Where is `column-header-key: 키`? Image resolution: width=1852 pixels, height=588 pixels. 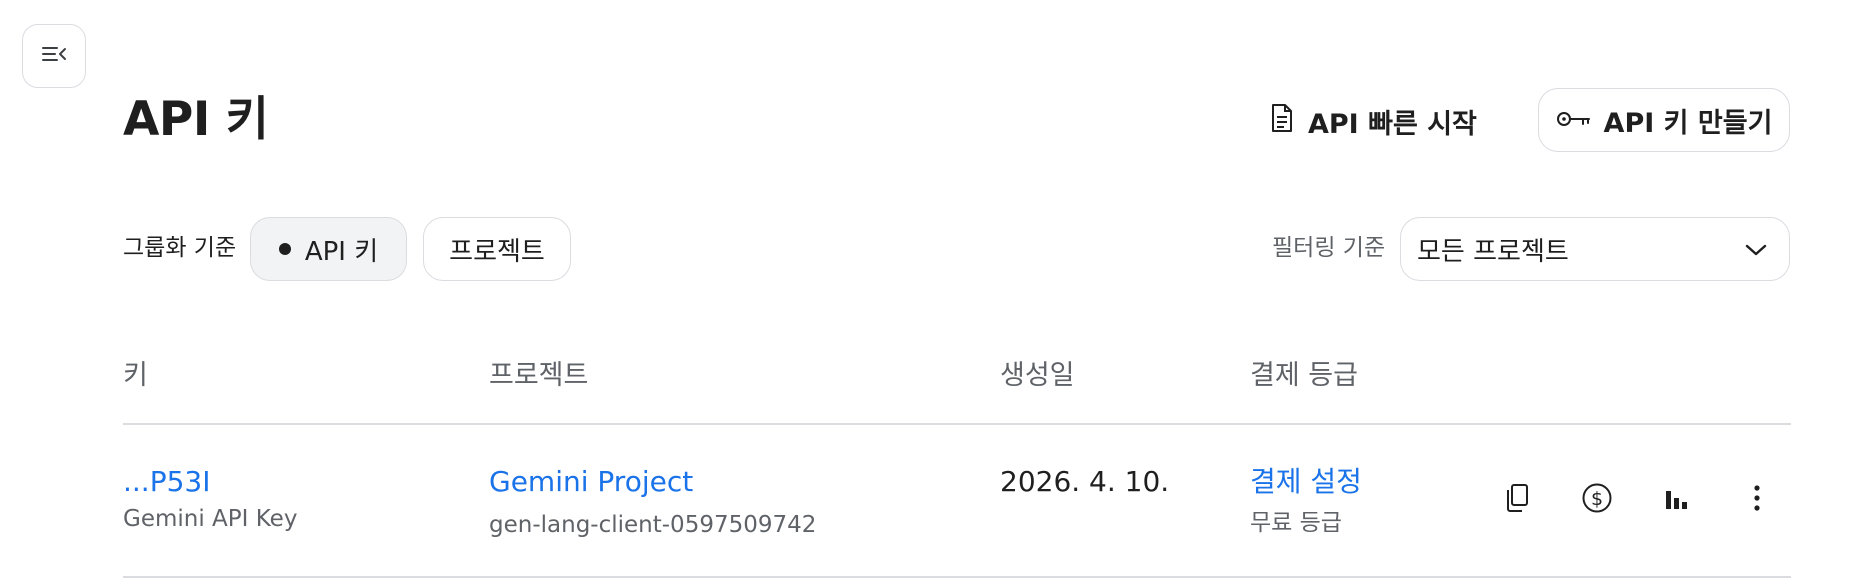
column-header-key: 키 is located at coordinates (135, 375).